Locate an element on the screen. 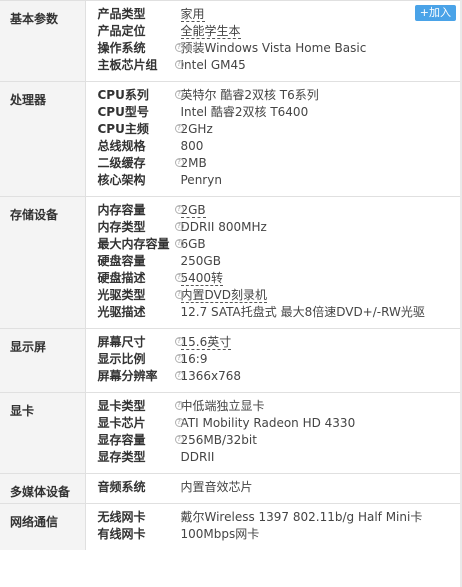  category-label: 存储设备 is located at coordinates (43, 262).